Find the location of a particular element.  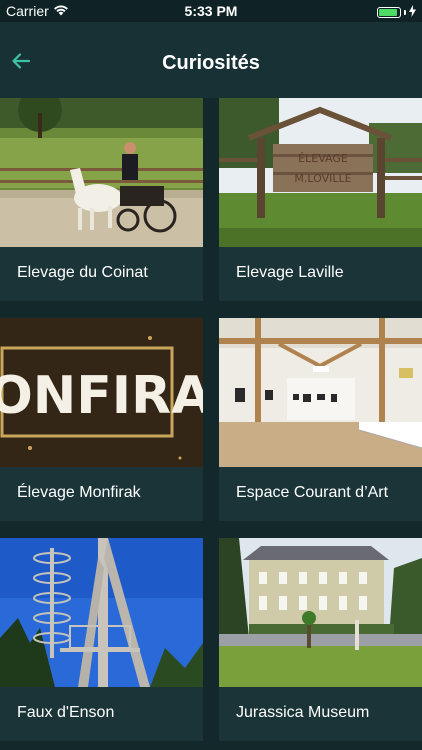

battery-fill is located at coordinates (388, 12).